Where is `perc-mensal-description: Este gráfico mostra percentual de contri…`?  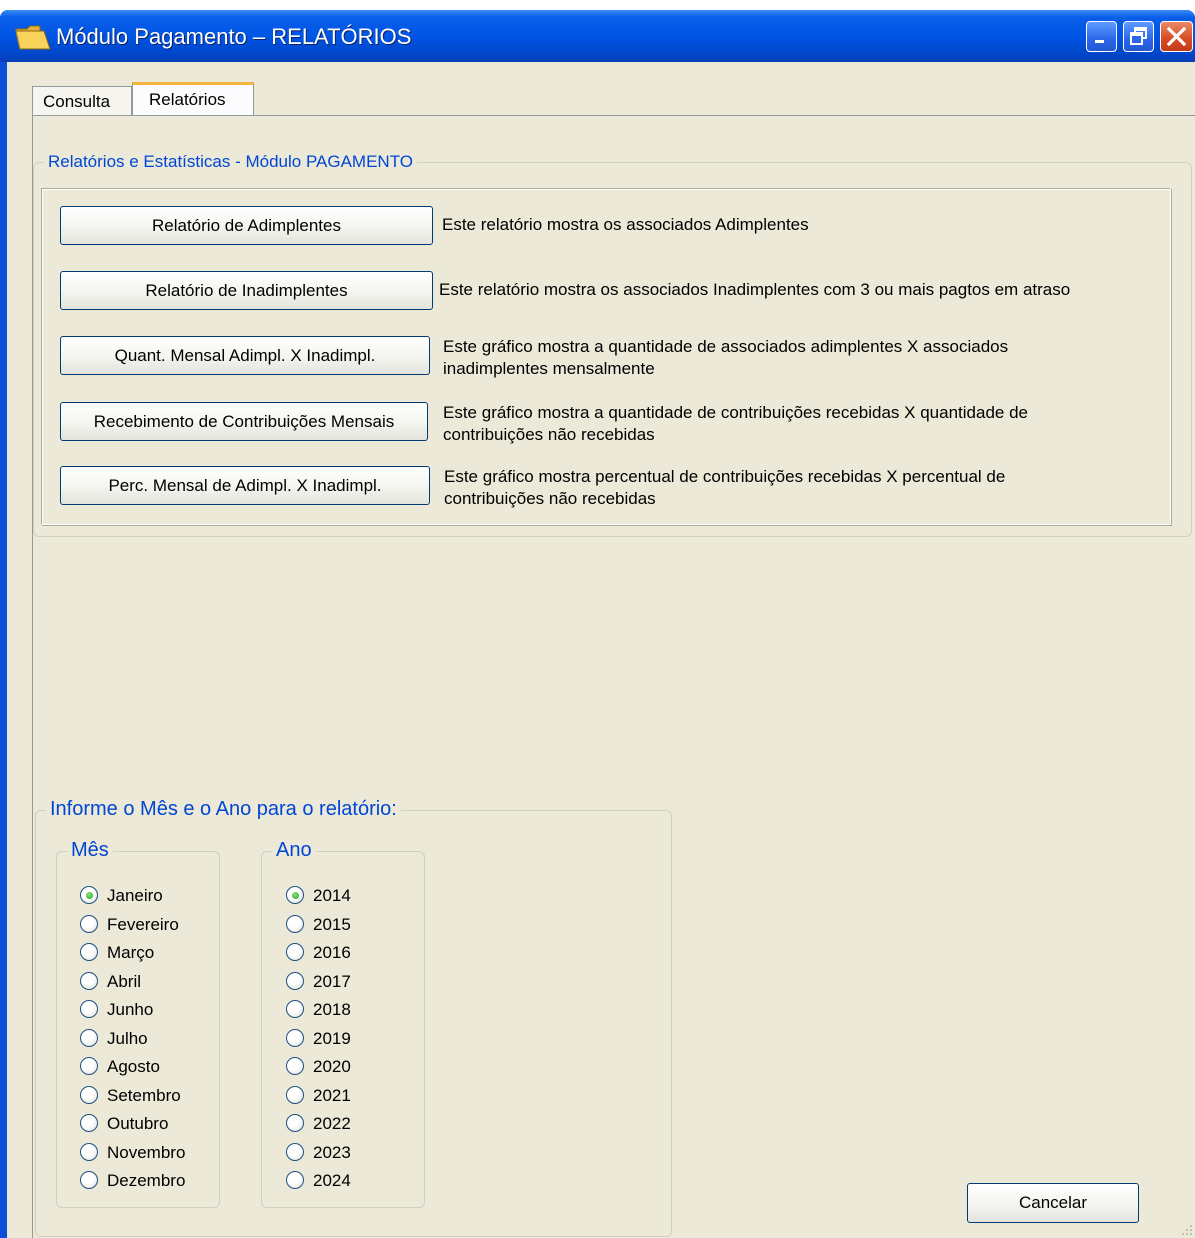 perc-mensal-description: Este gráfico mostra percentual de contri… is located at coordinates (724, 488).